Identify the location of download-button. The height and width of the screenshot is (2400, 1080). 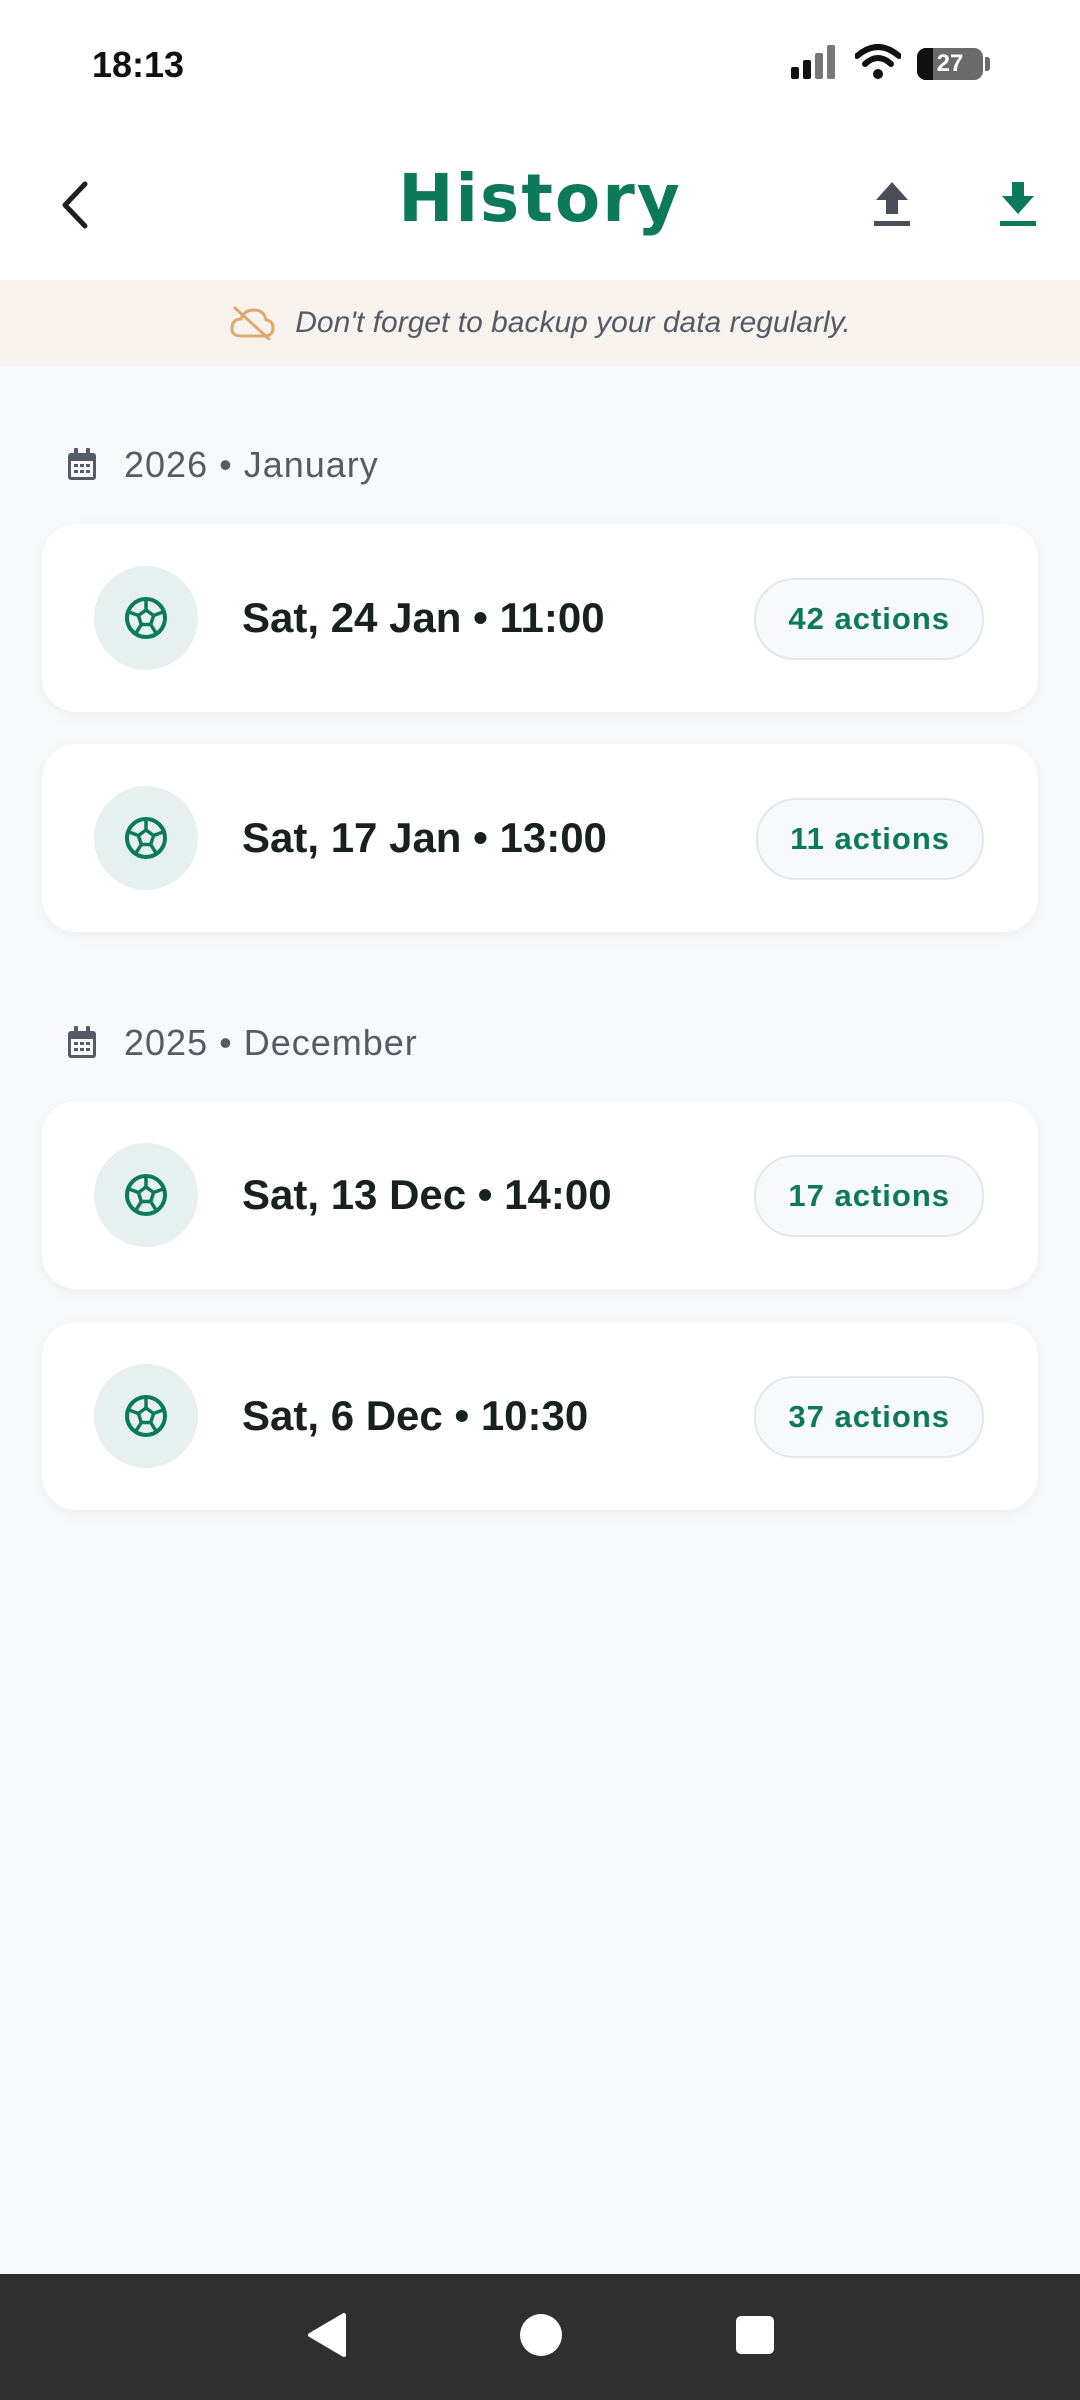
(1018, 204).